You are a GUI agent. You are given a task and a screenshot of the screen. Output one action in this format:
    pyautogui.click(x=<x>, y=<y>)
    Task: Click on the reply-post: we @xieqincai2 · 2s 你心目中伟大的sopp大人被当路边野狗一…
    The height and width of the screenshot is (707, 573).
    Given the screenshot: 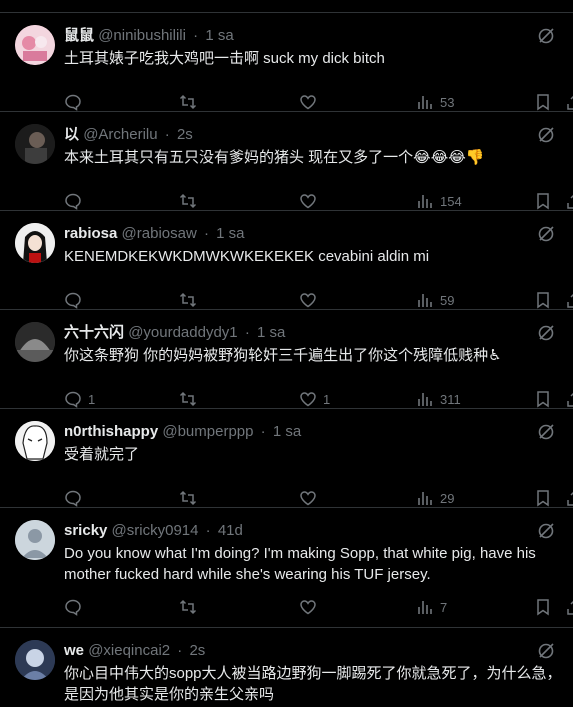 What is the action you would take?
    pyautogui.click(x=286, y=667)
    